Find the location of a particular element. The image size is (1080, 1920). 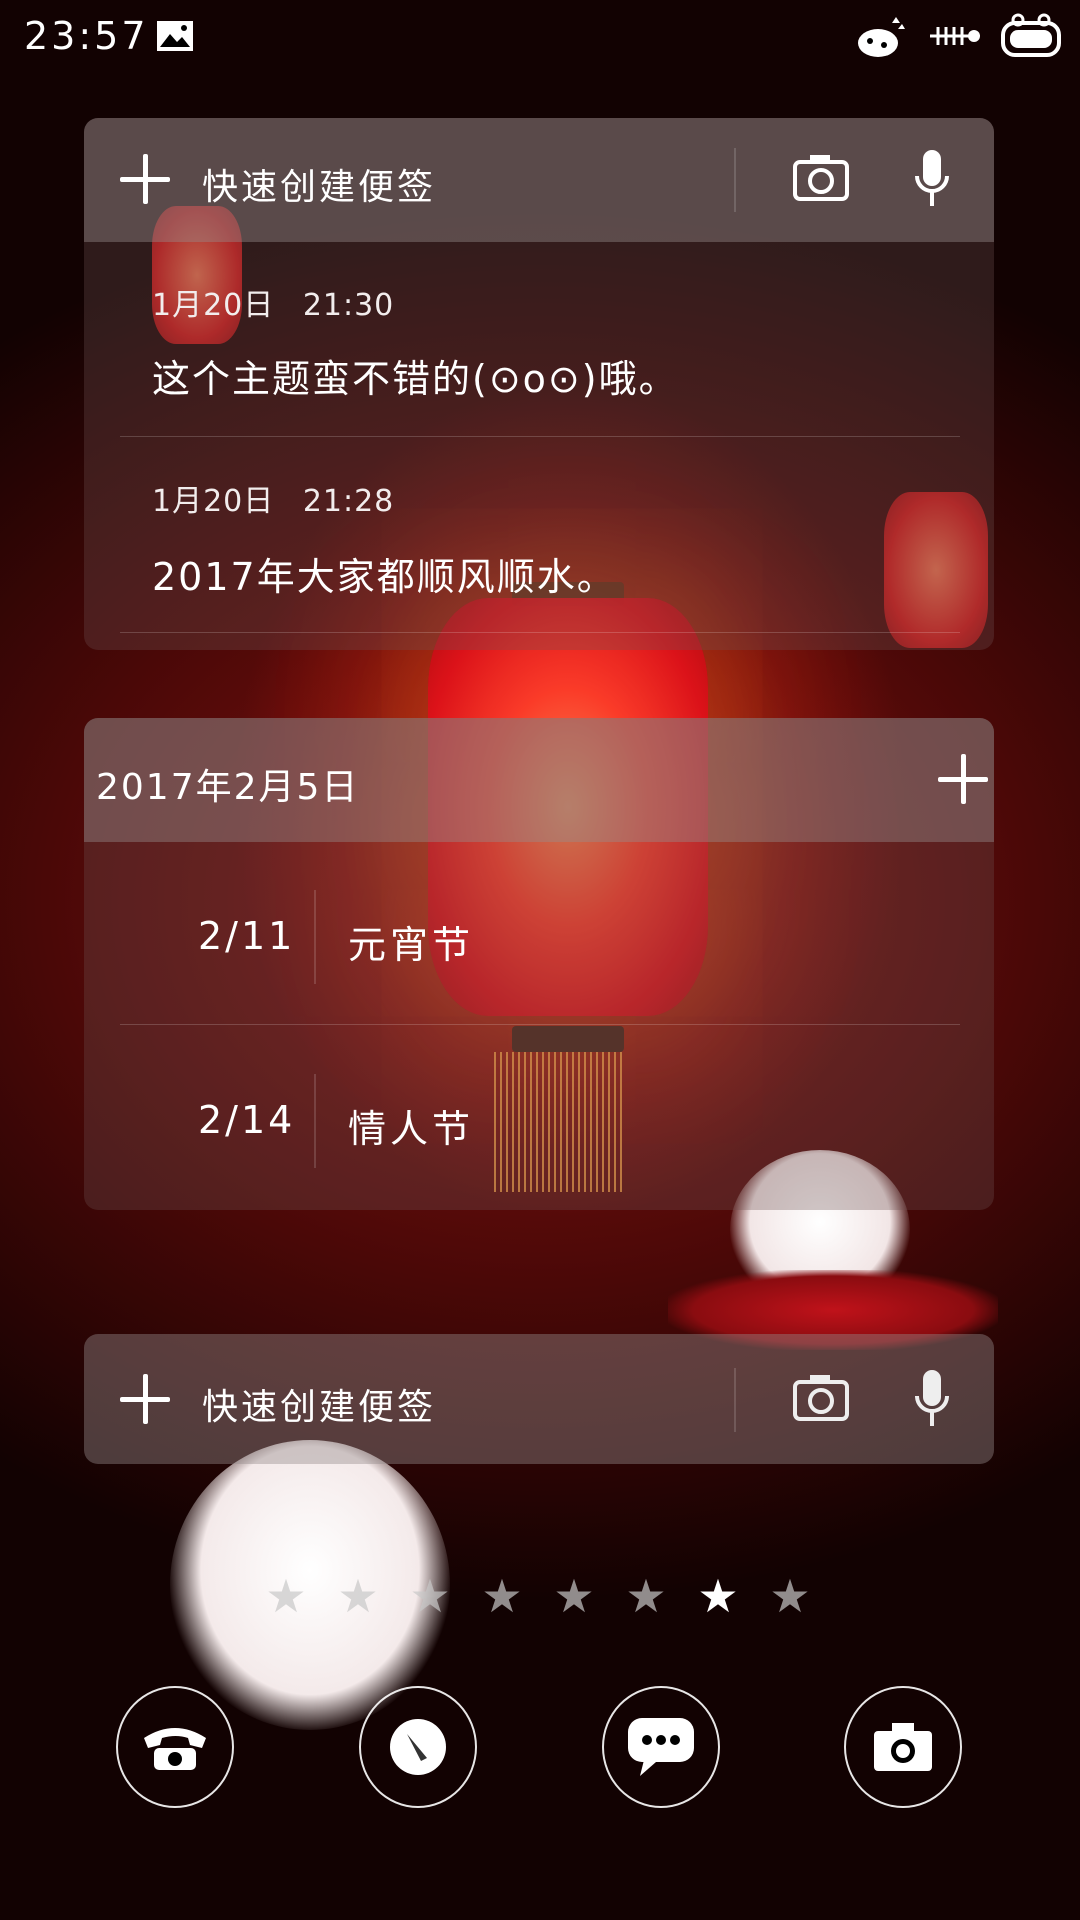

notes-widget-bottom: 快速创建便签 is located at coordinates (539, 1399).